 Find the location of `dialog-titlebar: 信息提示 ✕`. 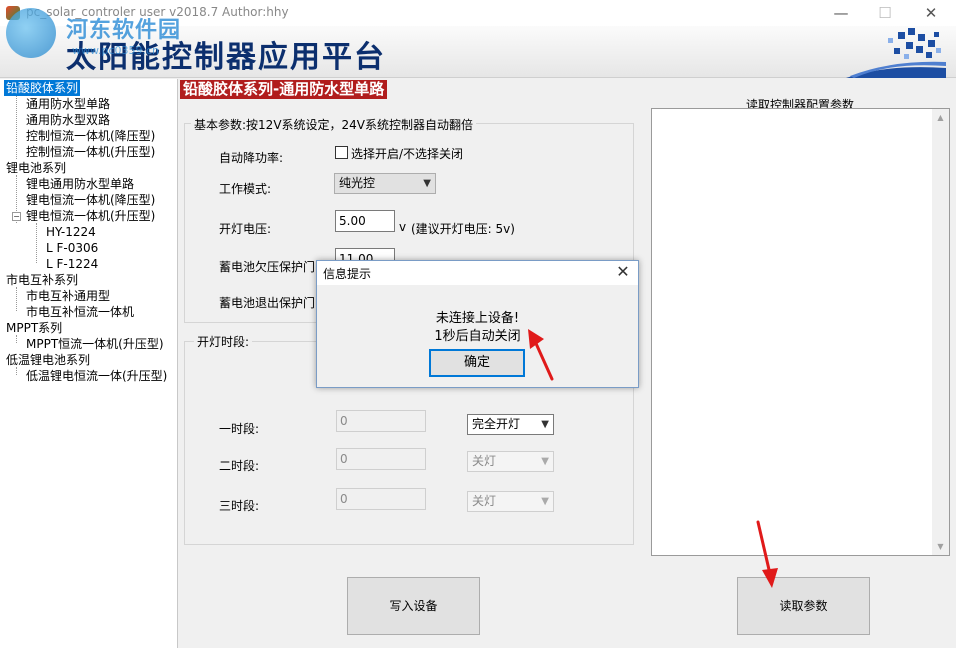

dialog-titlebar: 信息提示 ✕ is located at coordinates (477, 273).